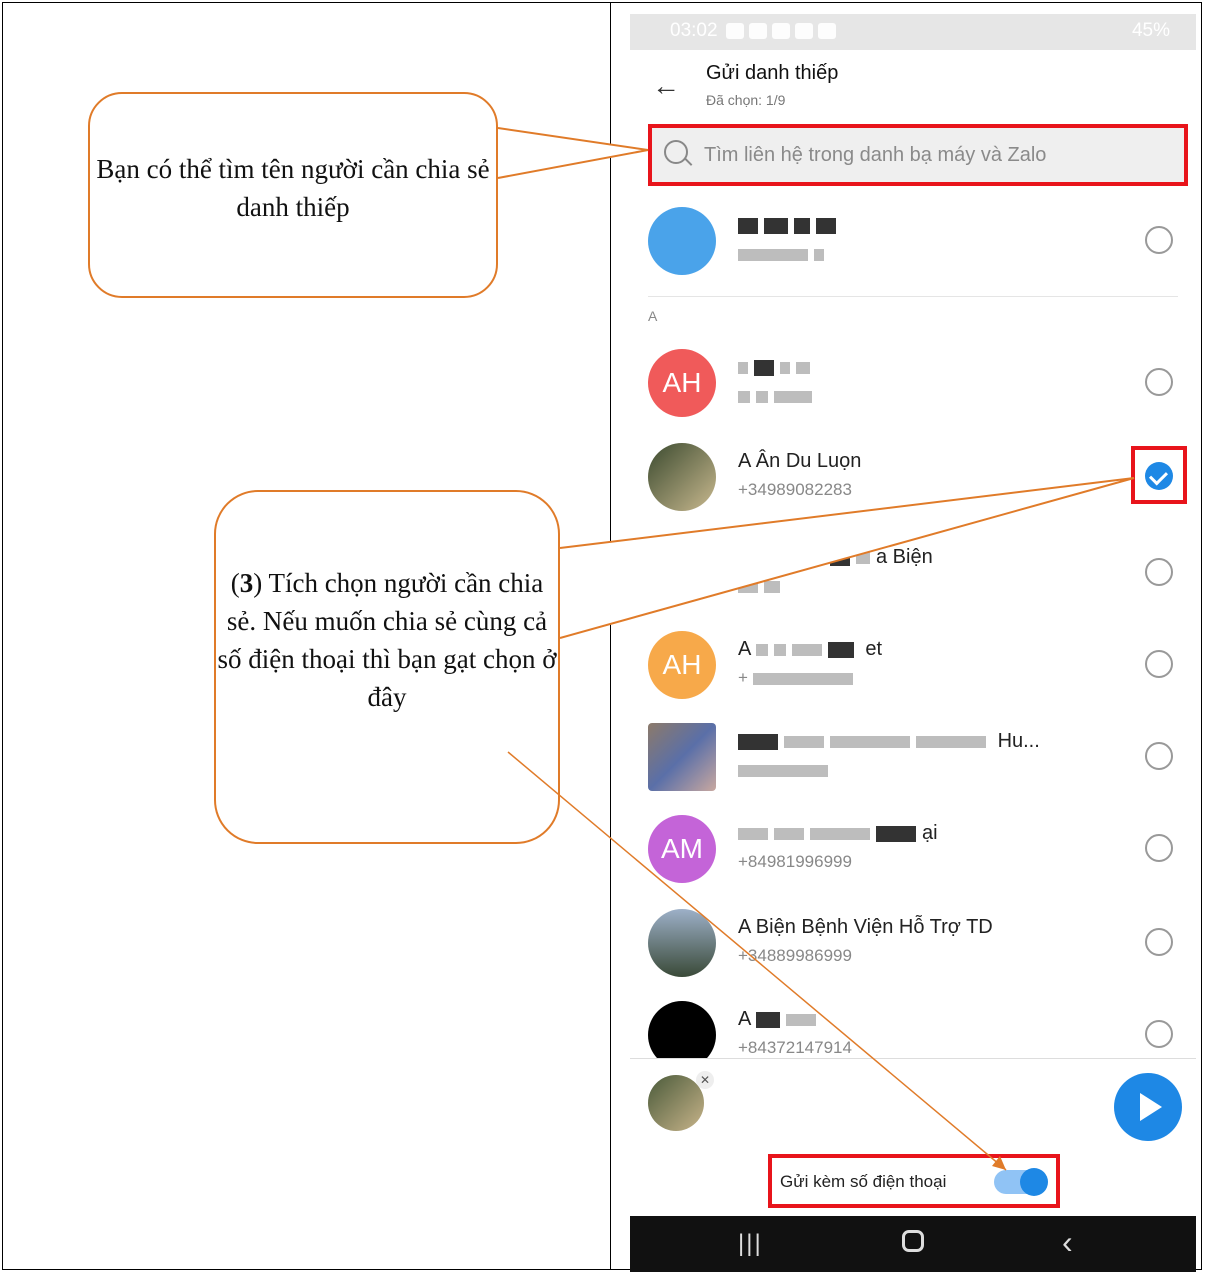  Describe the element at coordinates (999, 1163) in the screenshot. I see `pointer-toggle-head` at that location.